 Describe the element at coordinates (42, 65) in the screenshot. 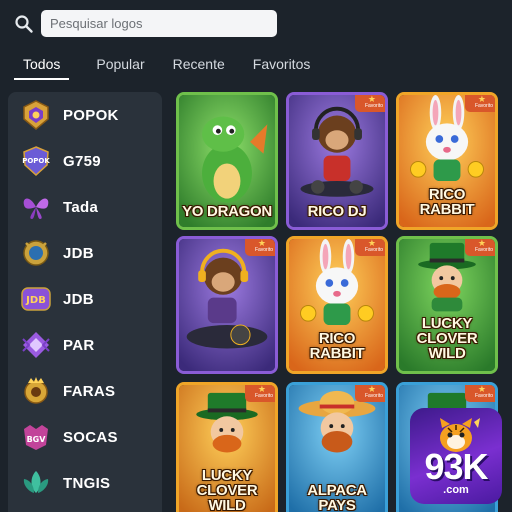

I see `tab-todos: Todos` at that location.